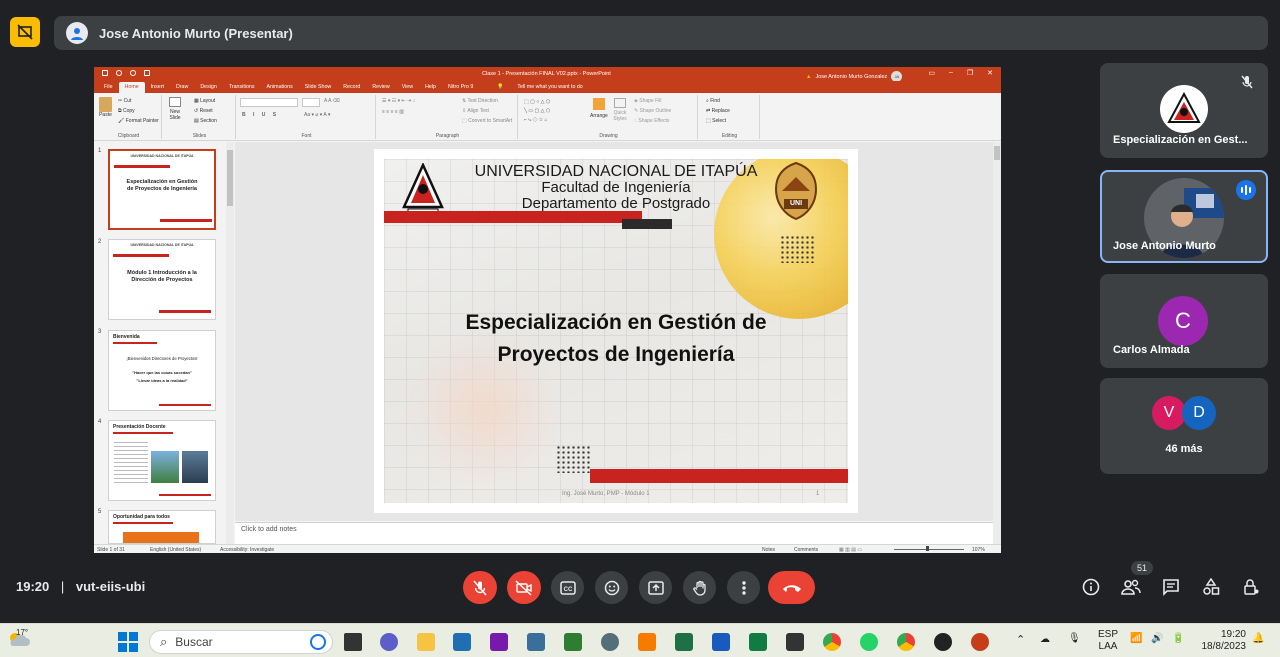 The width and height of the screenshot is (1280, 657). I want to click on chrome-profile-icon, so click(906, 642).